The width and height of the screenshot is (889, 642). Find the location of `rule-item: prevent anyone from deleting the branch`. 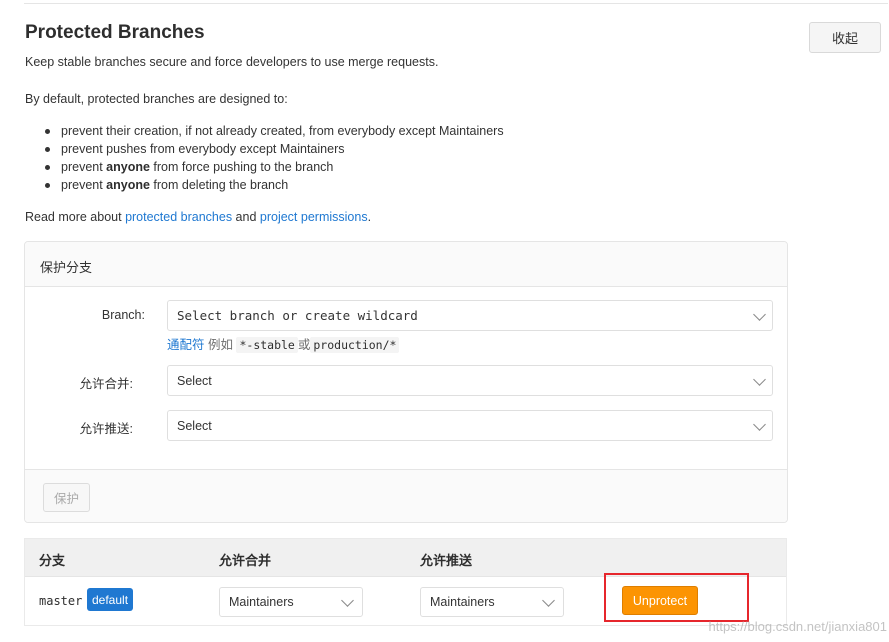

rule-item: prevent anyone from deleting the branch is located at coordinates (274, 187).